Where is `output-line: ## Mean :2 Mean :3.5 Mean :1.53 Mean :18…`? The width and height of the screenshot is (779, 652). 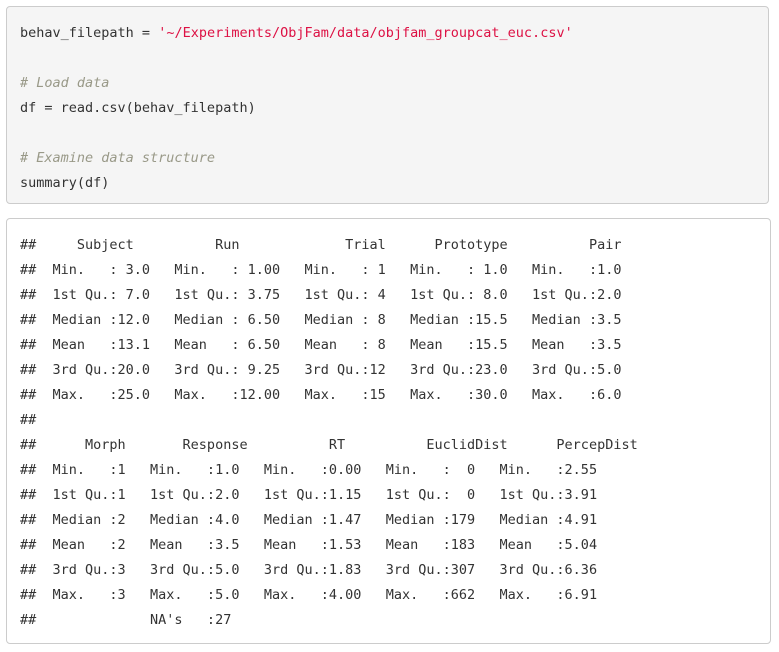
output-line: ## Mean :2 Mean :3.5 Mean :1.53 Mean :18… is located at coordinates (317, 545).